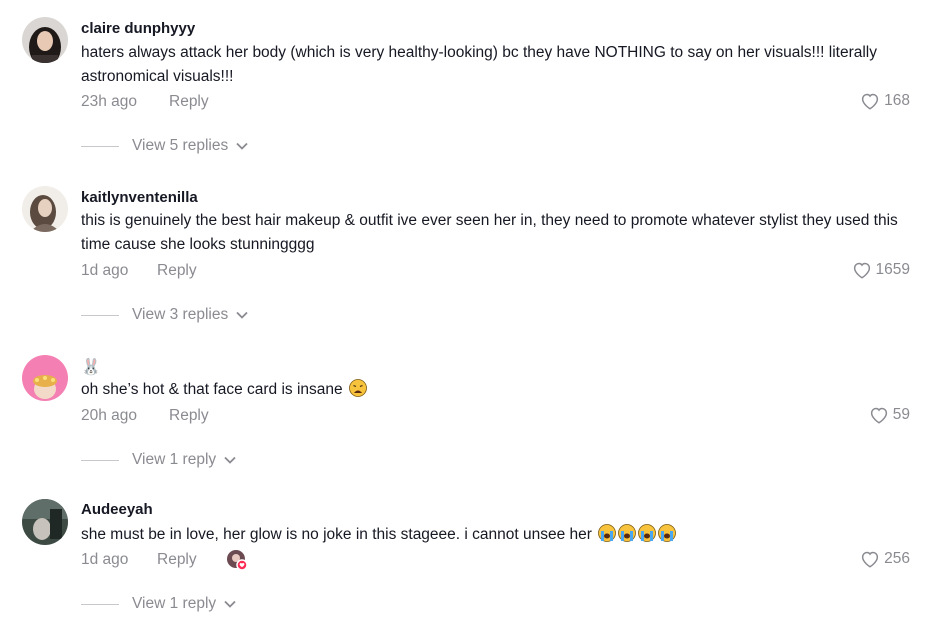 The height and width of the screenshot is (634, 925). What do you see at coordinates (117, 509) in the screenshot?
I see `comment-username: Audeeyah` at bounding box center [117, 509].